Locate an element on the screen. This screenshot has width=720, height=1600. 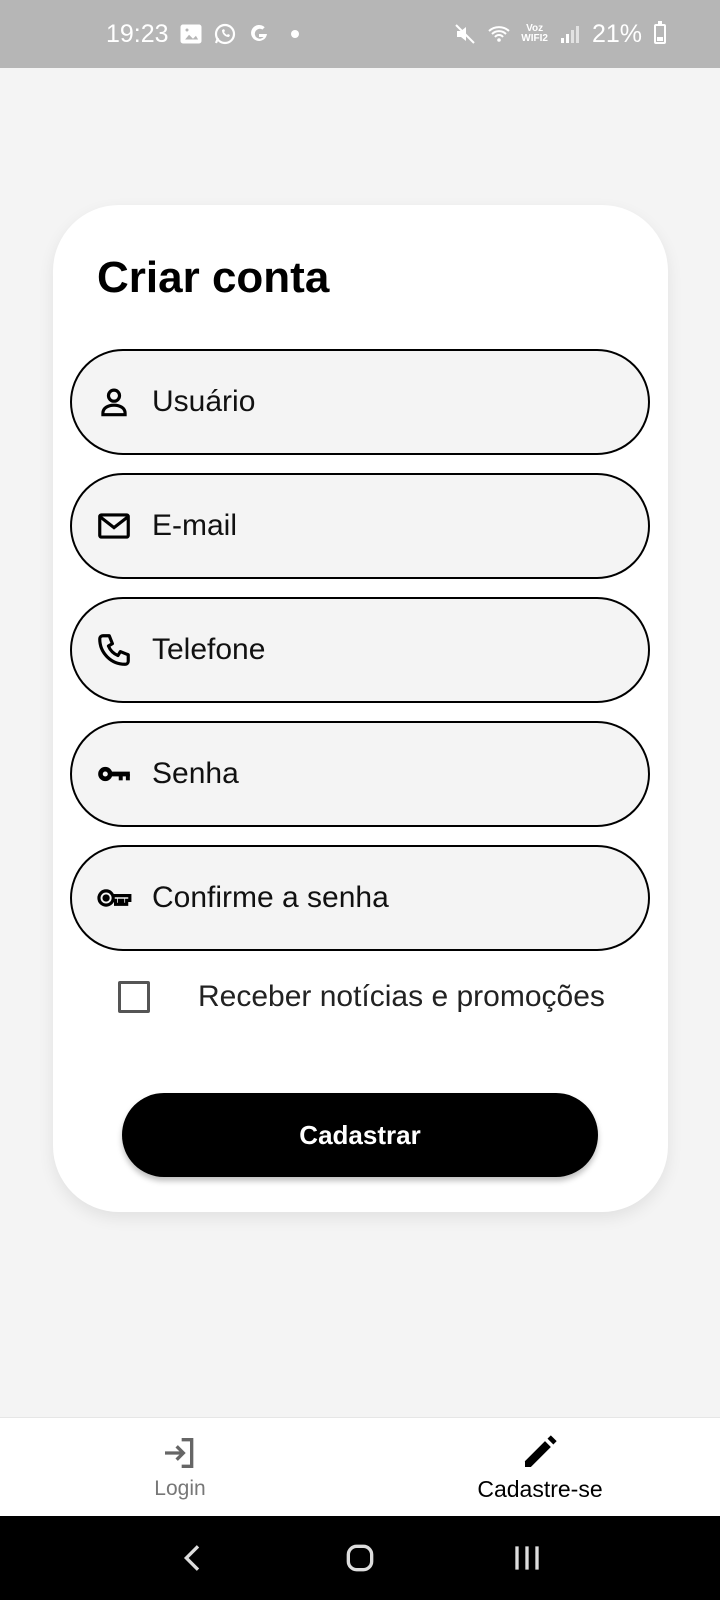
back-icon is located at coordinates (193, 1558).